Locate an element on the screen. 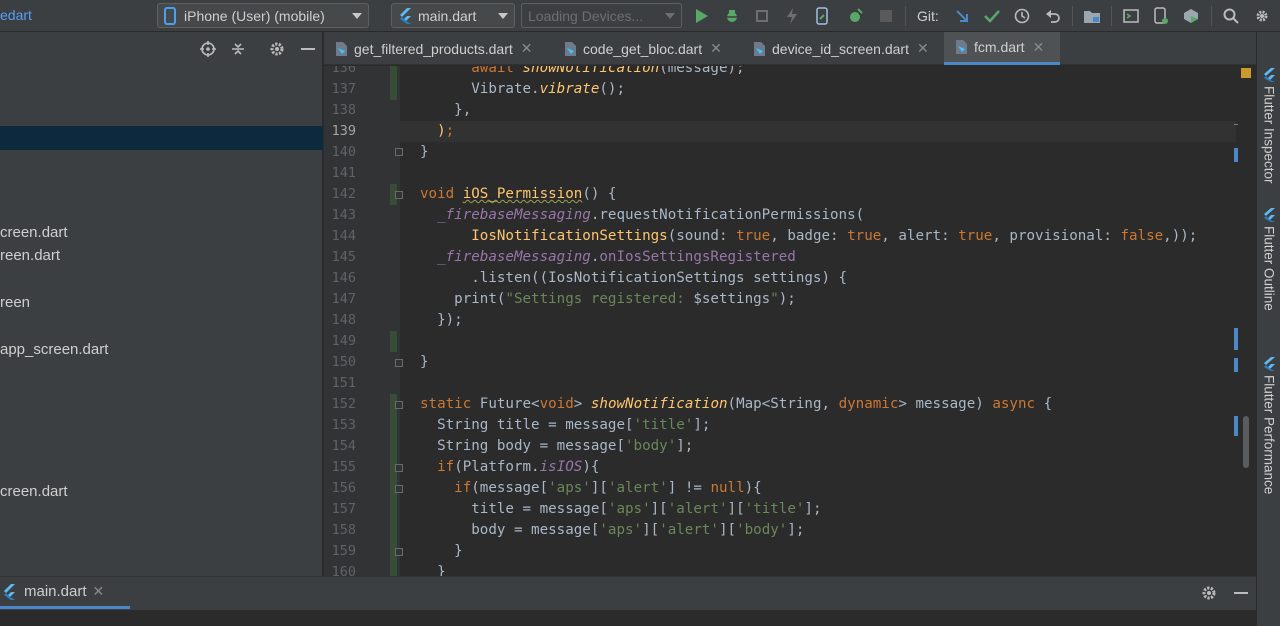 The image size is (1280, 626). code-line: if(Platform.isIOS){ is located at coordinates (518, 467).